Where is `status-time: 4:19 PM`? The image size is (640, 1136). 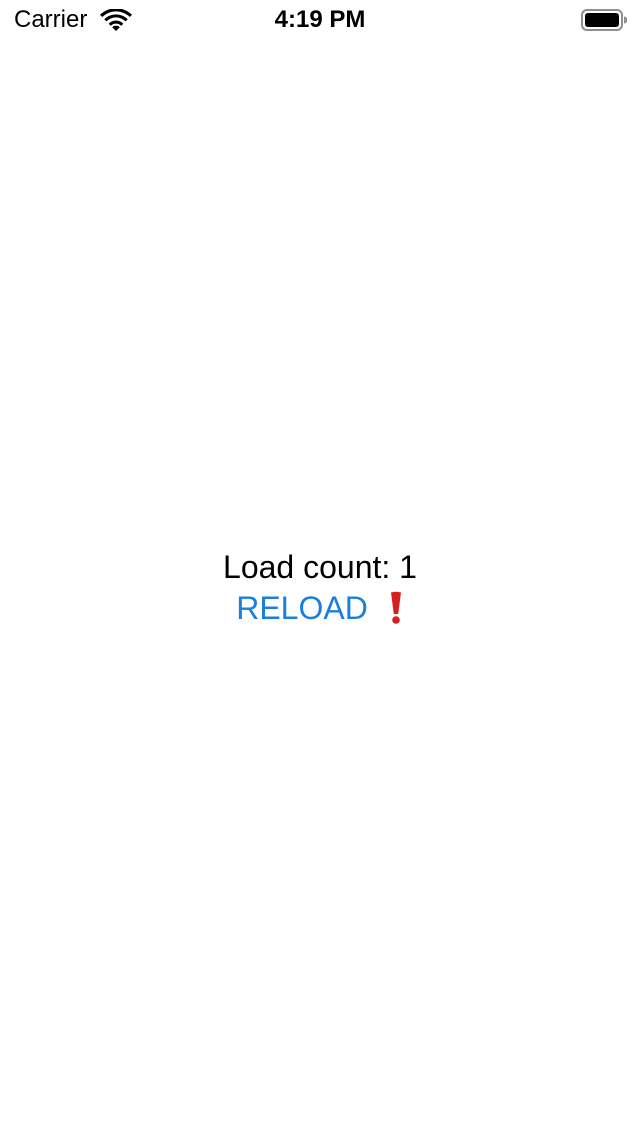
status-time: 4:19 PM is located at coordinates (320, 19).